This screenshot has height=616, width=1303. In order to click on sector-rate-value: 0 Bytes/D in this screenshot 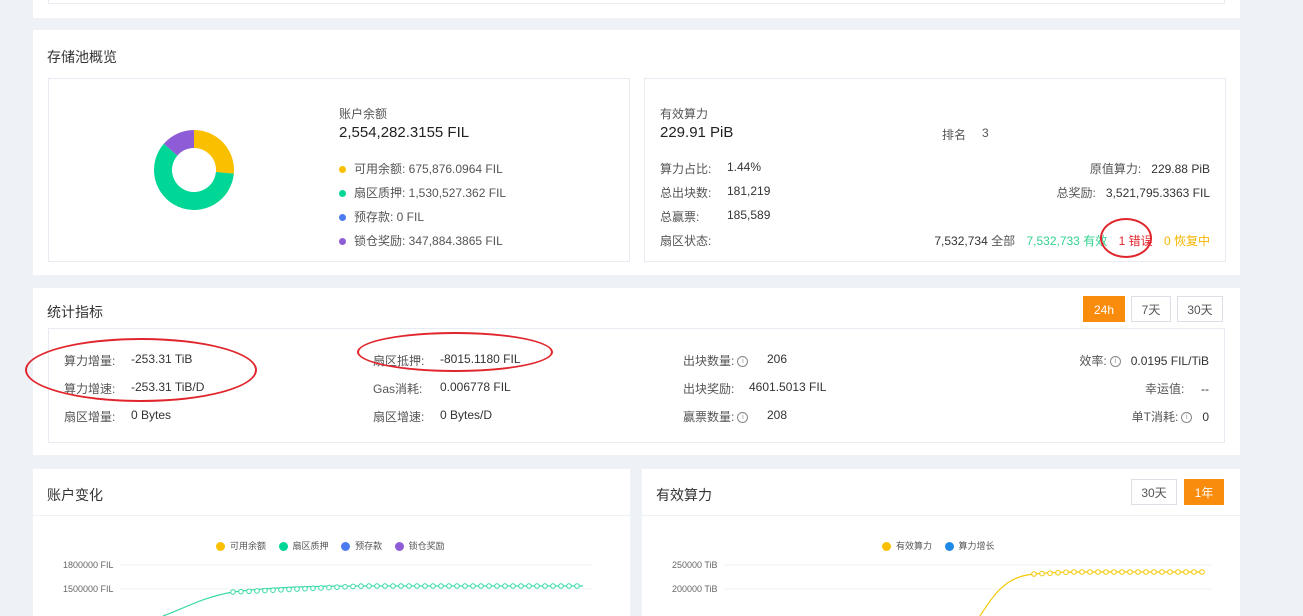, I will do `click(466, 415)`.